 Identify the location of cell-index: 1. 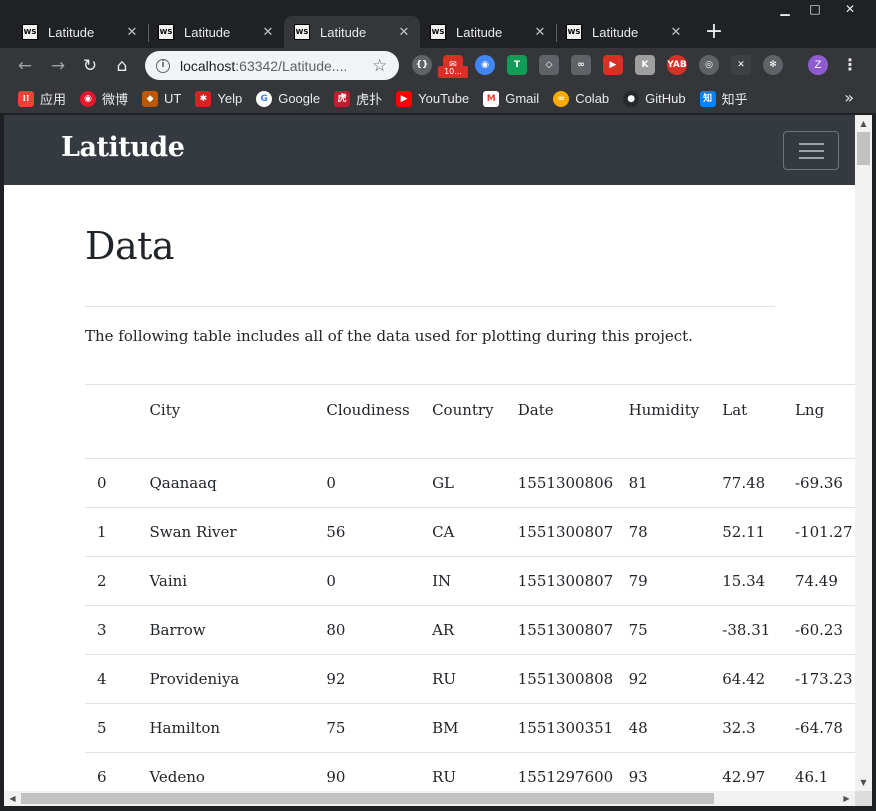
(117, 532).